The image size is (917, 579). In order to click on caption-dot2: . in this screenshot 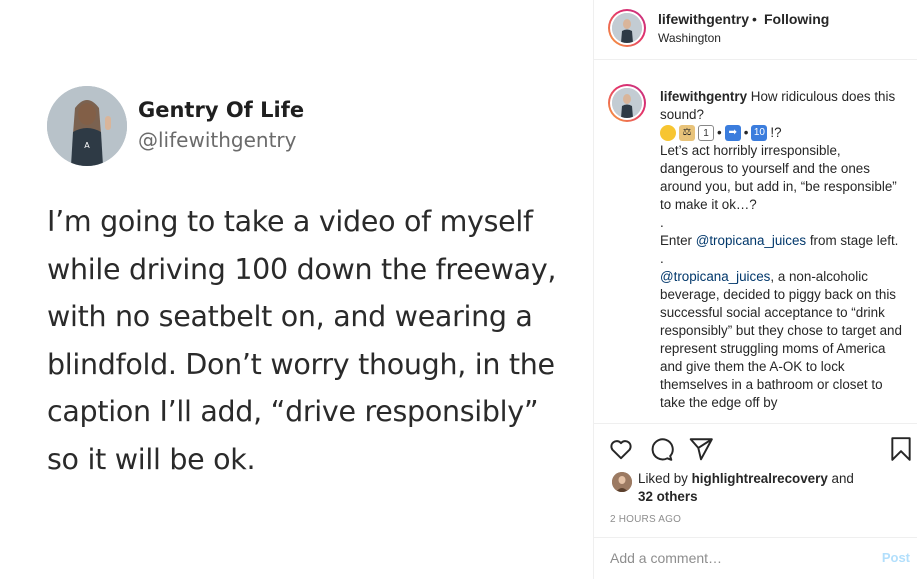, I will do `click(662, 258)`.